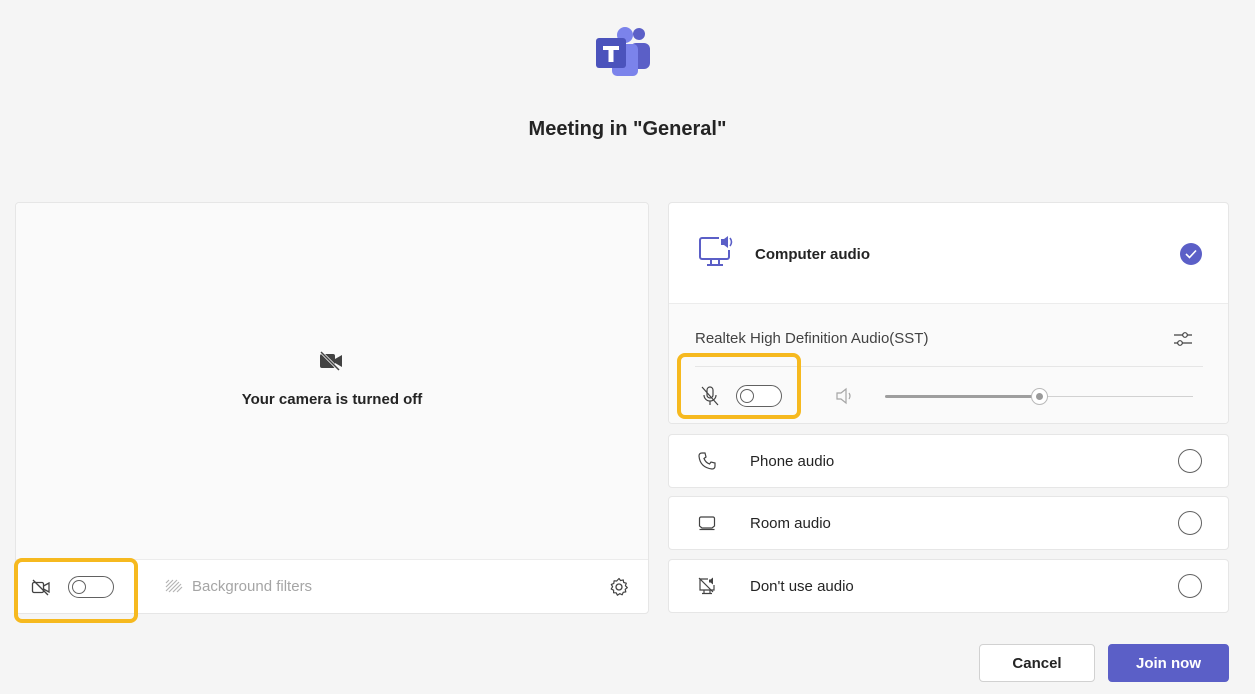  Describe the element at coordinates (707, 461) in the screenshot. I see `phone-icon` at that location.